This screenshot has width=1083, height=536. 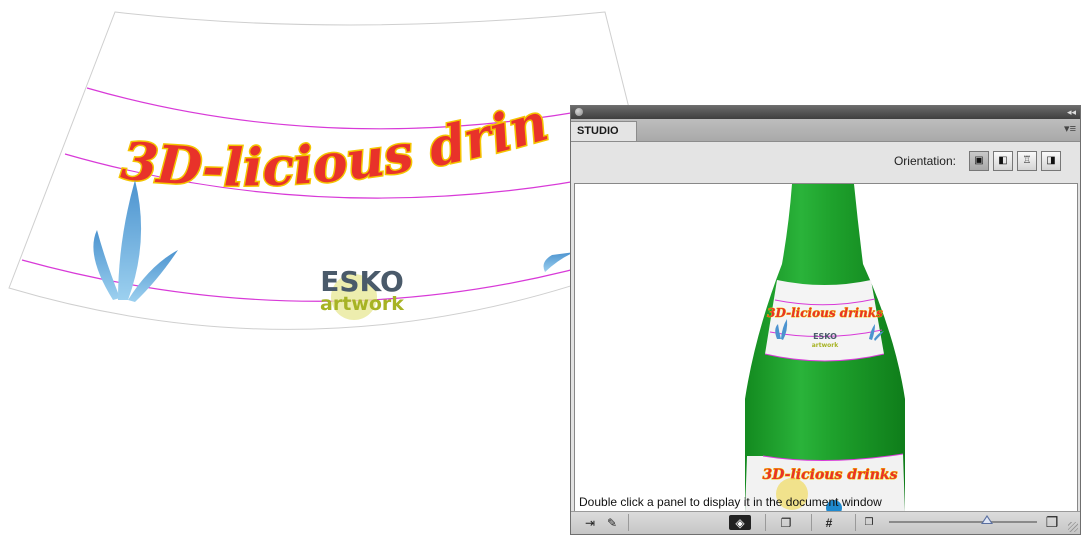 I want to click on resize-grip, so click(x=1073, y=527).